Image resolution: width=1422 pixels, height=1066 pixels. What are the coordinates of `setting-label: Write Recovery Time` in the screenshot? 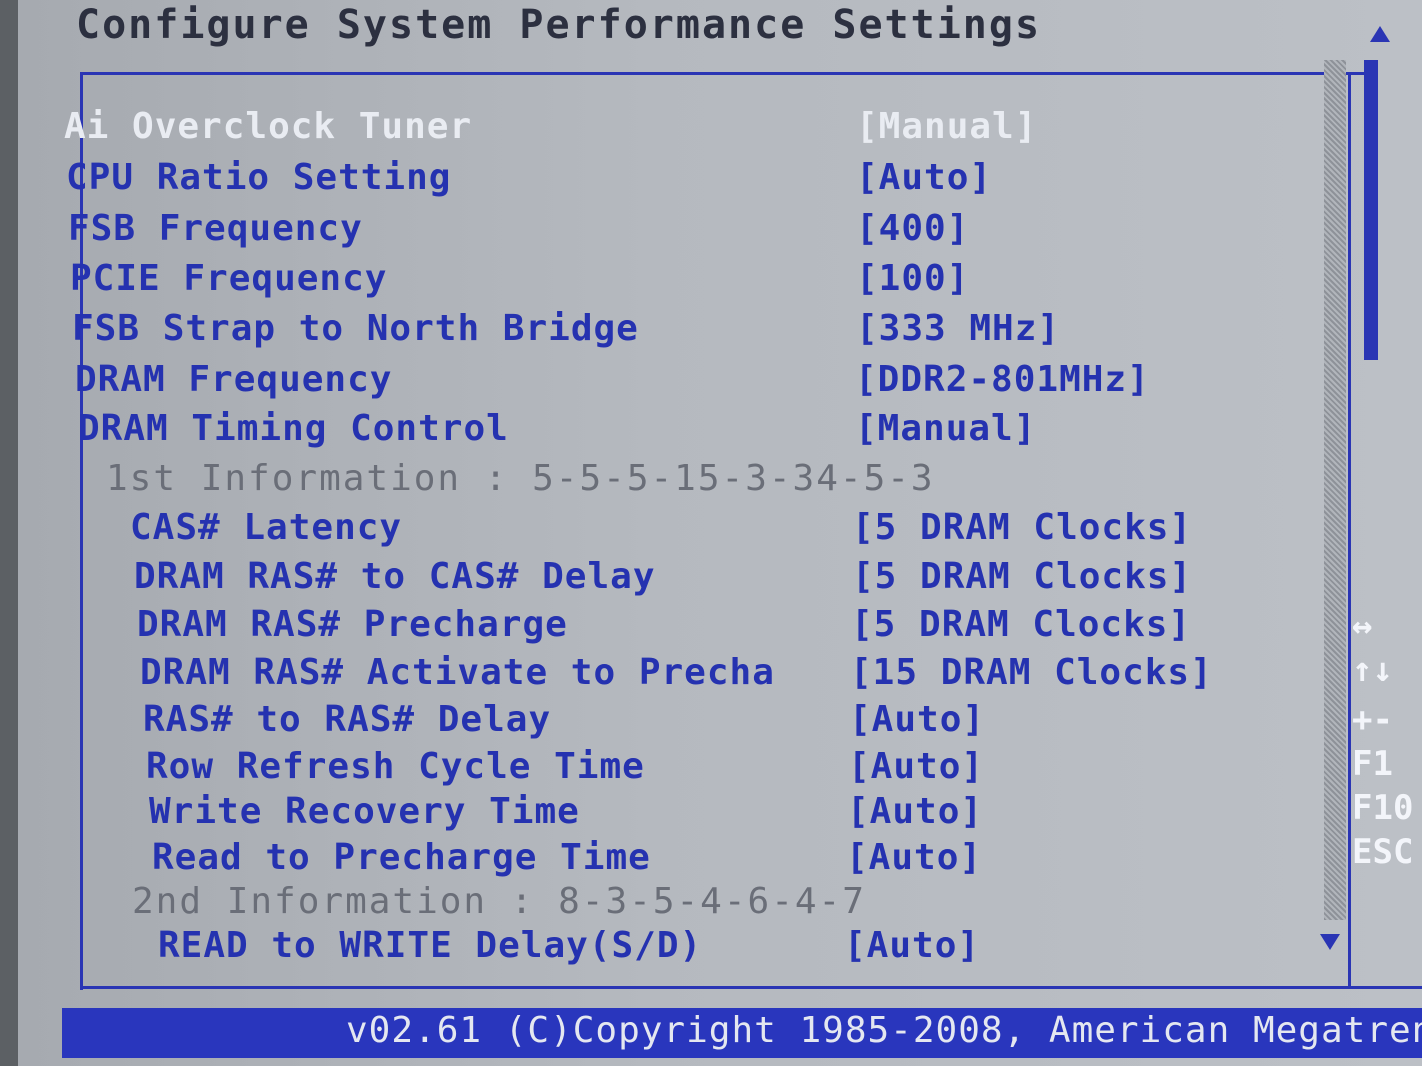 It's located at (364, 811).